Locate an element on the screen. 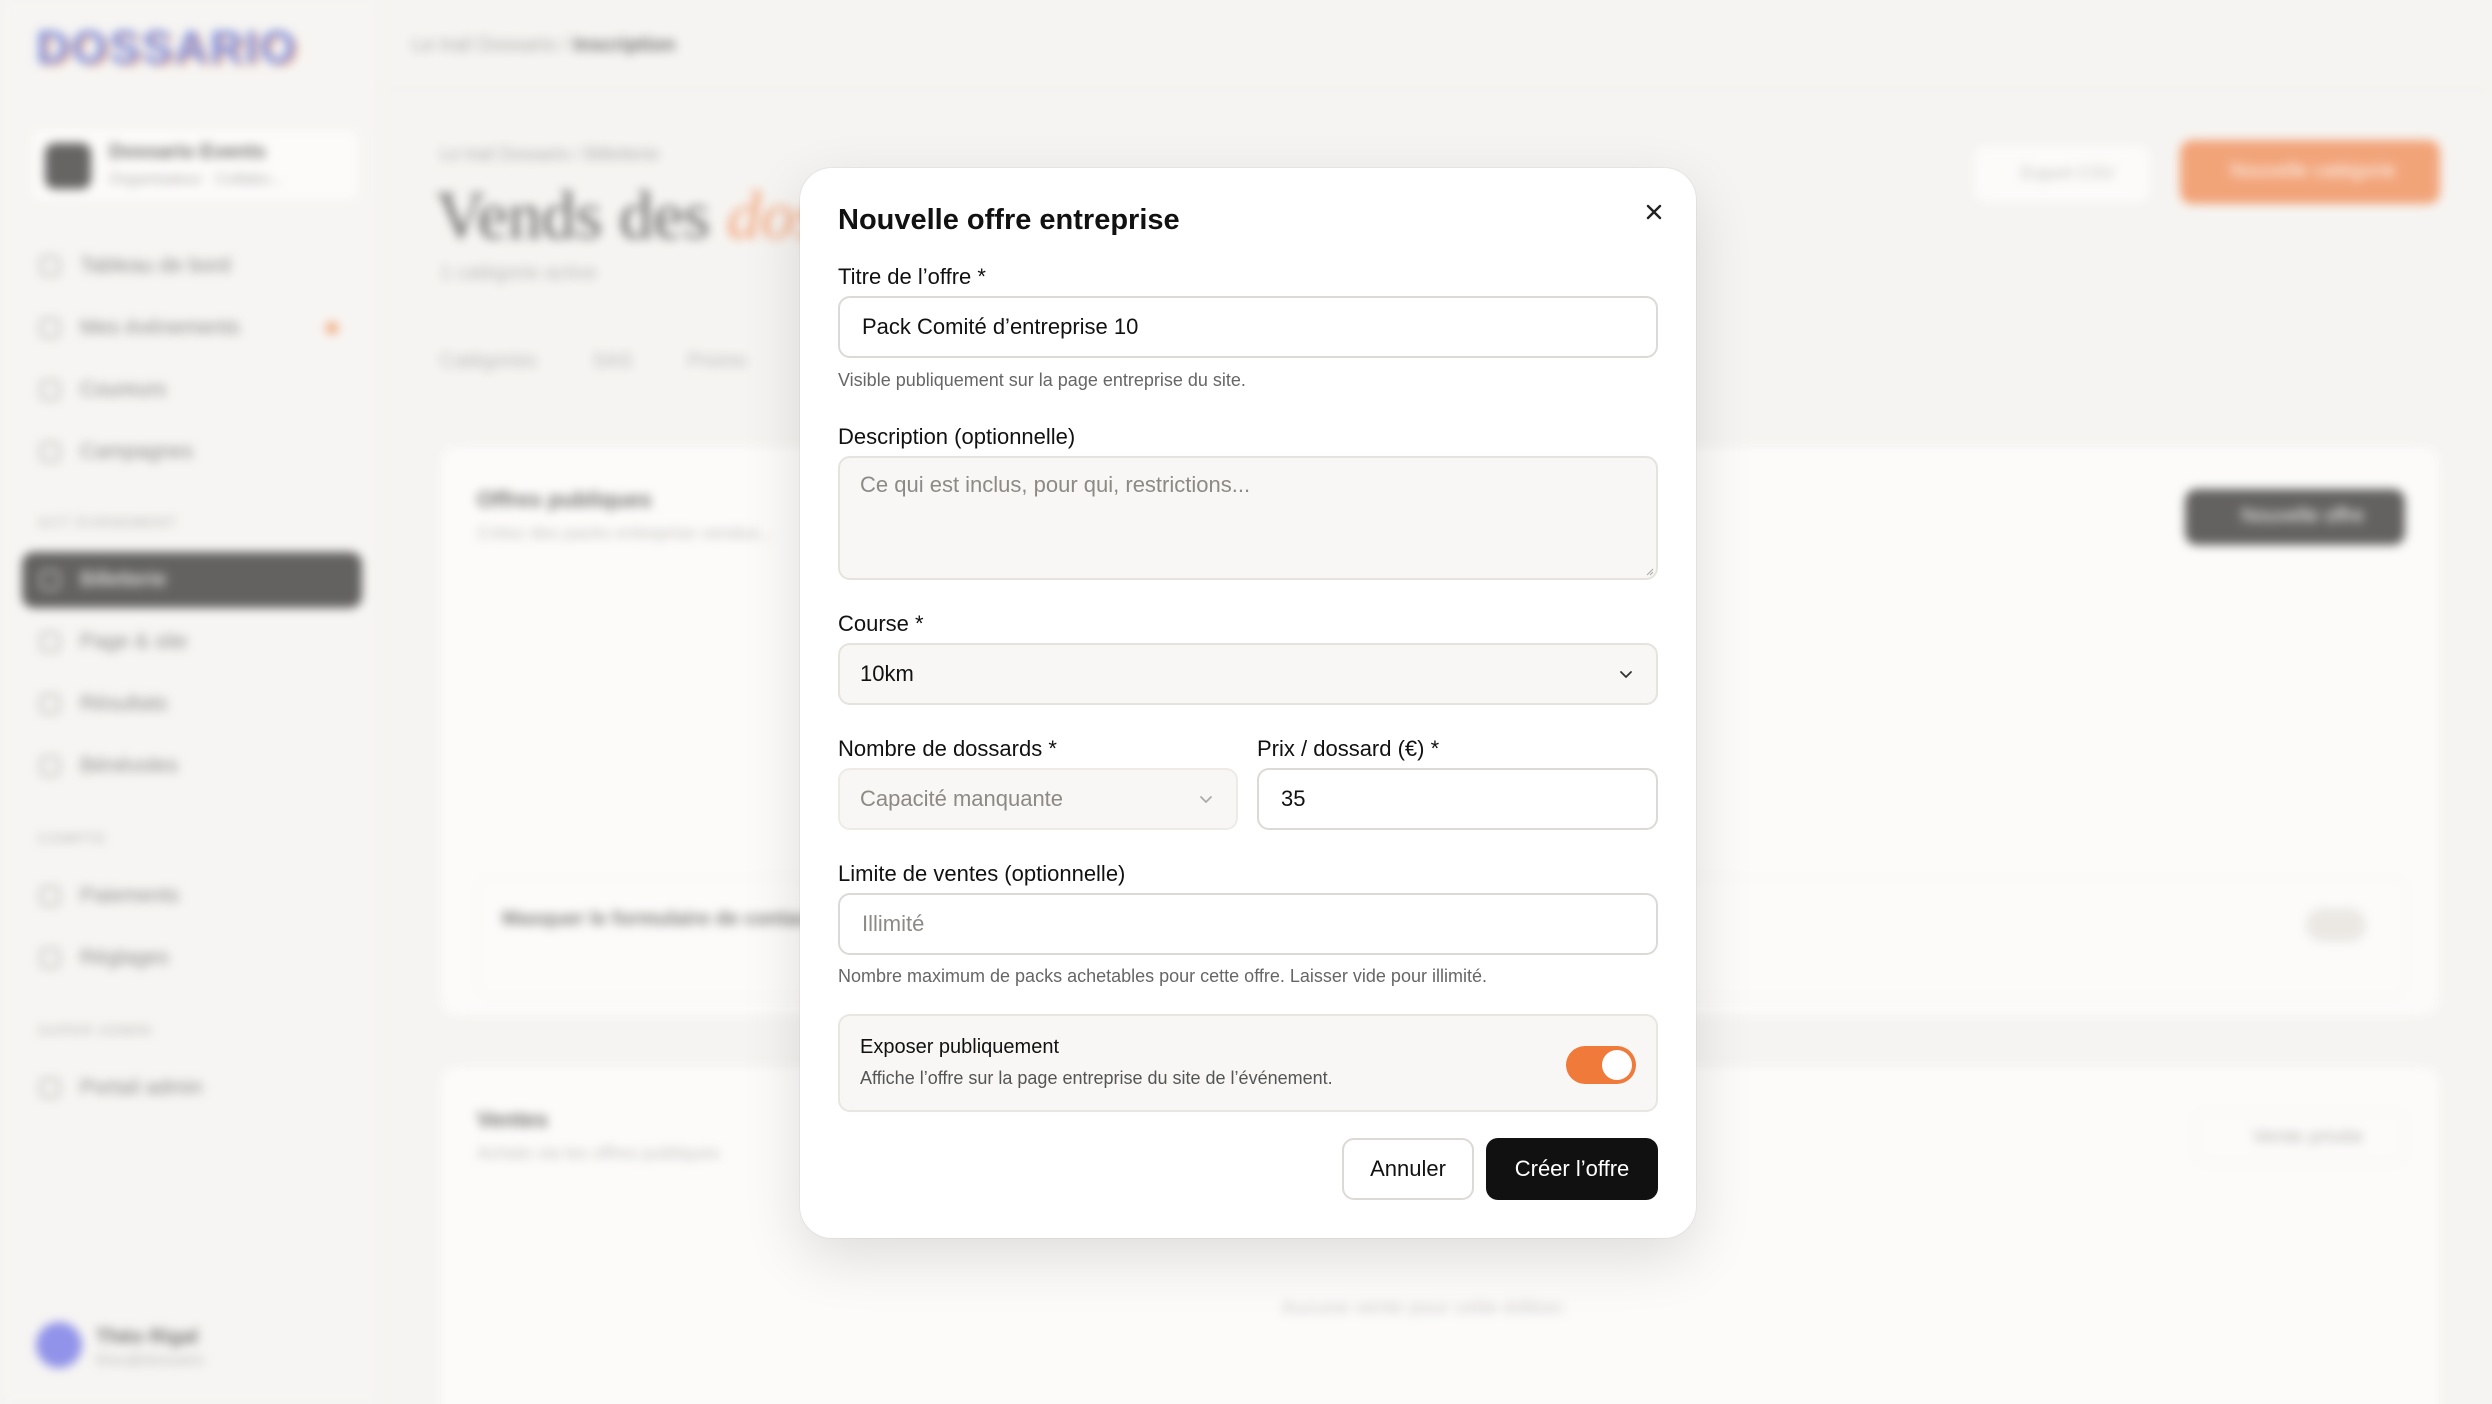 This screenshot has width=2492, height=1404. create-offer-button: Créer l’offre is located at coordinates (1572, 1169).